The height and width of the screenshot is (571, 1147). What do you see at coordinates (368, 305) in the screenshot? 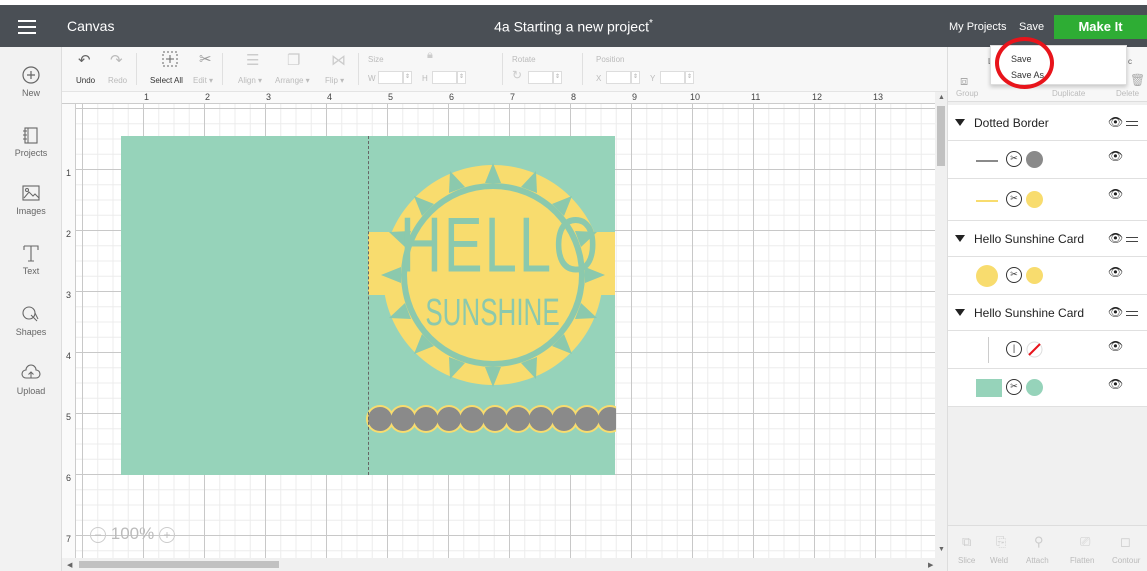
I see `score-line` at bounding box center [368, 305].